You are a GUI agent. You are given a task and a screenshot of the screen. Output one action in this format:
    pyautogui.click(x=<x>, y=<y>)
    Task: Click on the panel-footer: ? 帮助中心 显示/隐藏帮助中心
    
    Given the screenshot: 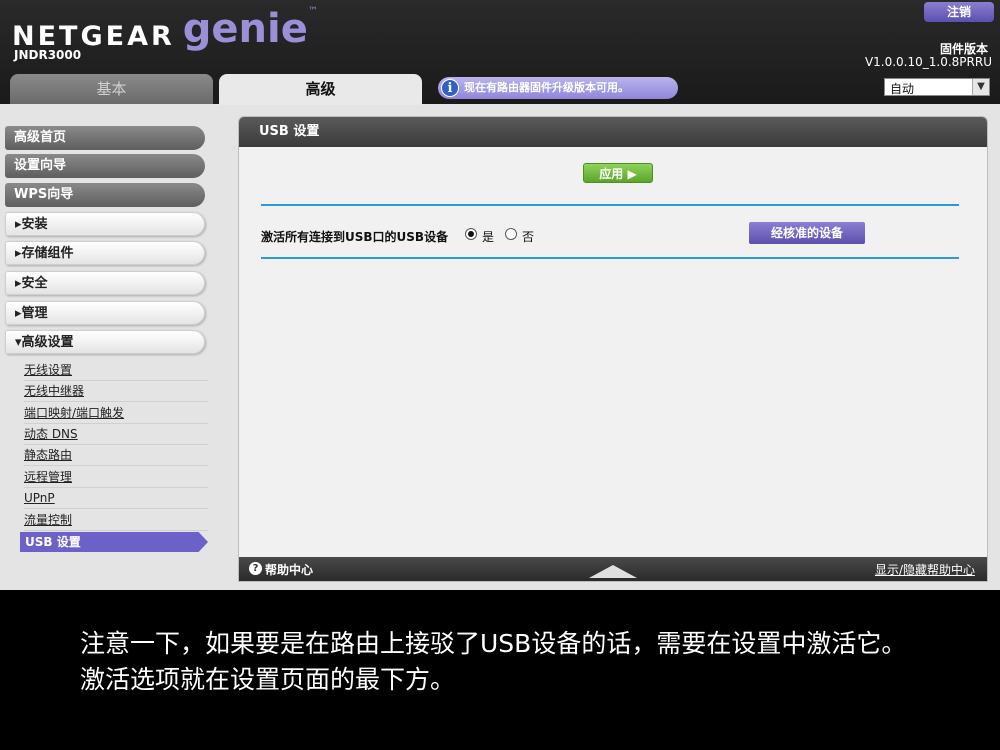 What is the action you would take?
    pyautogui.click(x=613, y=569)
    